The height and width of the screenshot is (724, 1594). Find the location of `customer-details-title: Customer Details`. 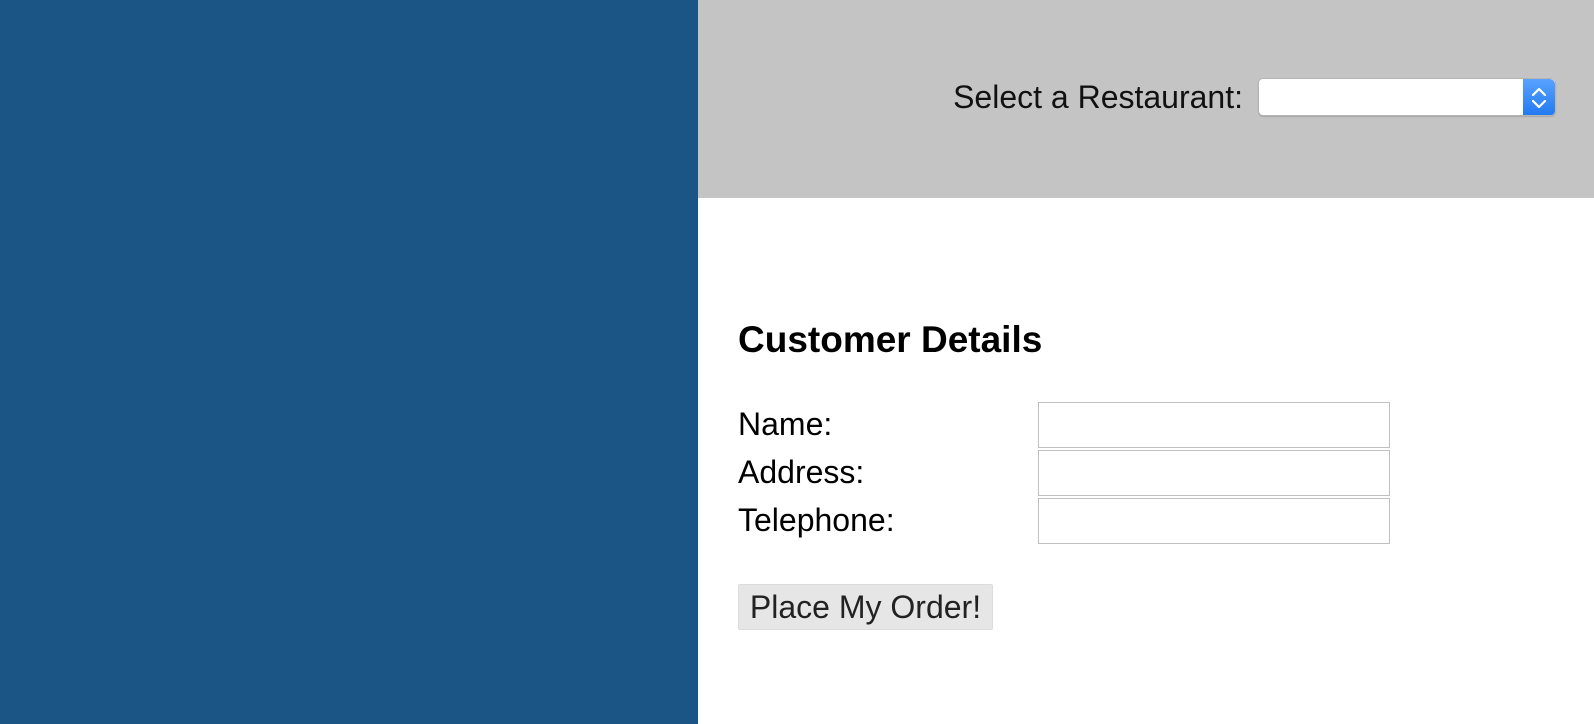

customer-details-title: Customer Details is located at coordinates (890, 339).